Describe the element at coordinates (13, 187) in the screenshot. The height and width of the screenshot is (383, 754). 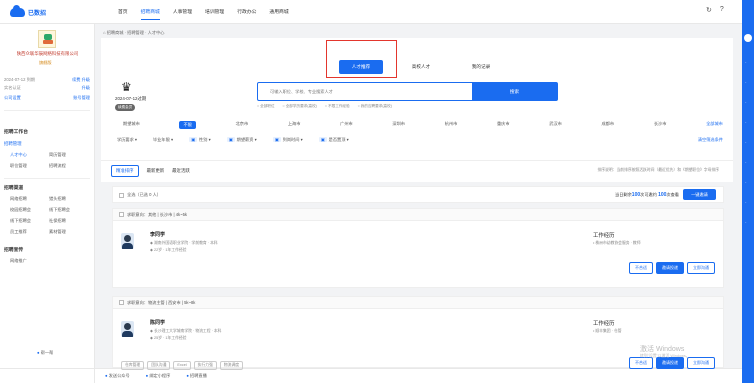
I see `section-channels: 招聘渠道` at that location.